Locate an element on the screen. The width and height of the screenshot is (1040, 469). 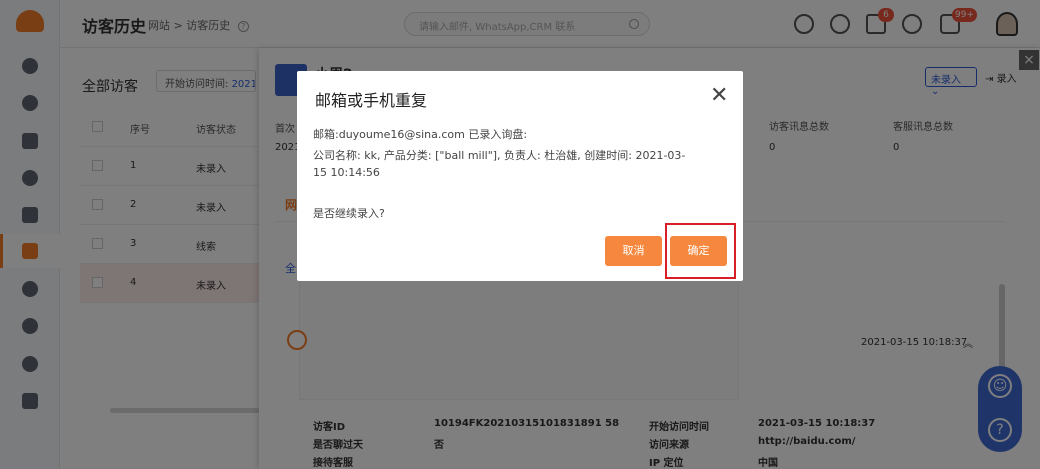
cancel-button: 取消 is located at coordinates (633, 251).